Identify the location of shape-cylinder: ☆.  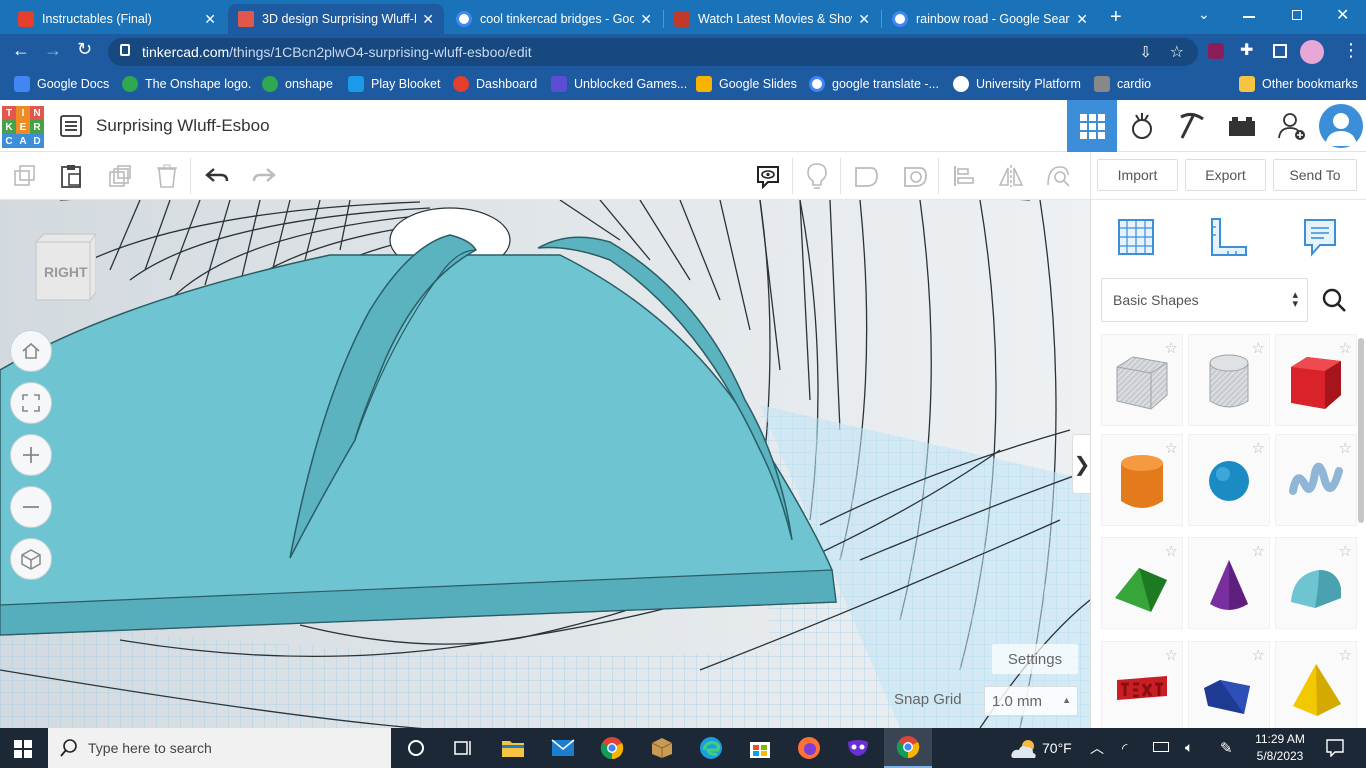
(1142, 480).